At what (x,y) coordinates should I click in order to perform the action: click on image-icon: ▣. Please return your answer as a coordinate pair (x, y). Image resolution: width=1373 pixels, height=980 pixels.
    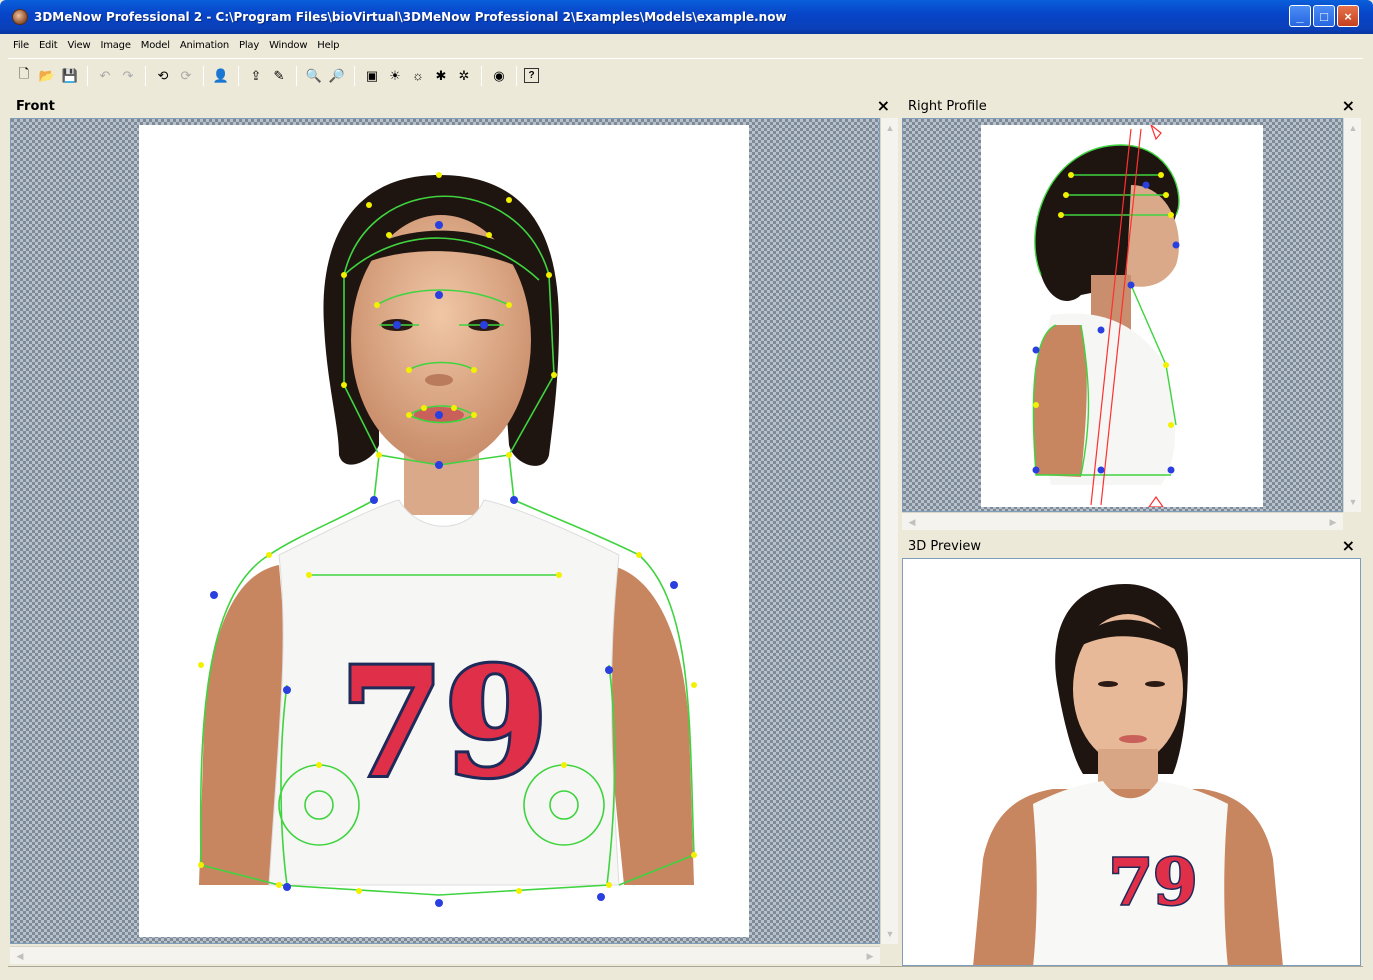
    Looking at the image, I should click on (372, 76).